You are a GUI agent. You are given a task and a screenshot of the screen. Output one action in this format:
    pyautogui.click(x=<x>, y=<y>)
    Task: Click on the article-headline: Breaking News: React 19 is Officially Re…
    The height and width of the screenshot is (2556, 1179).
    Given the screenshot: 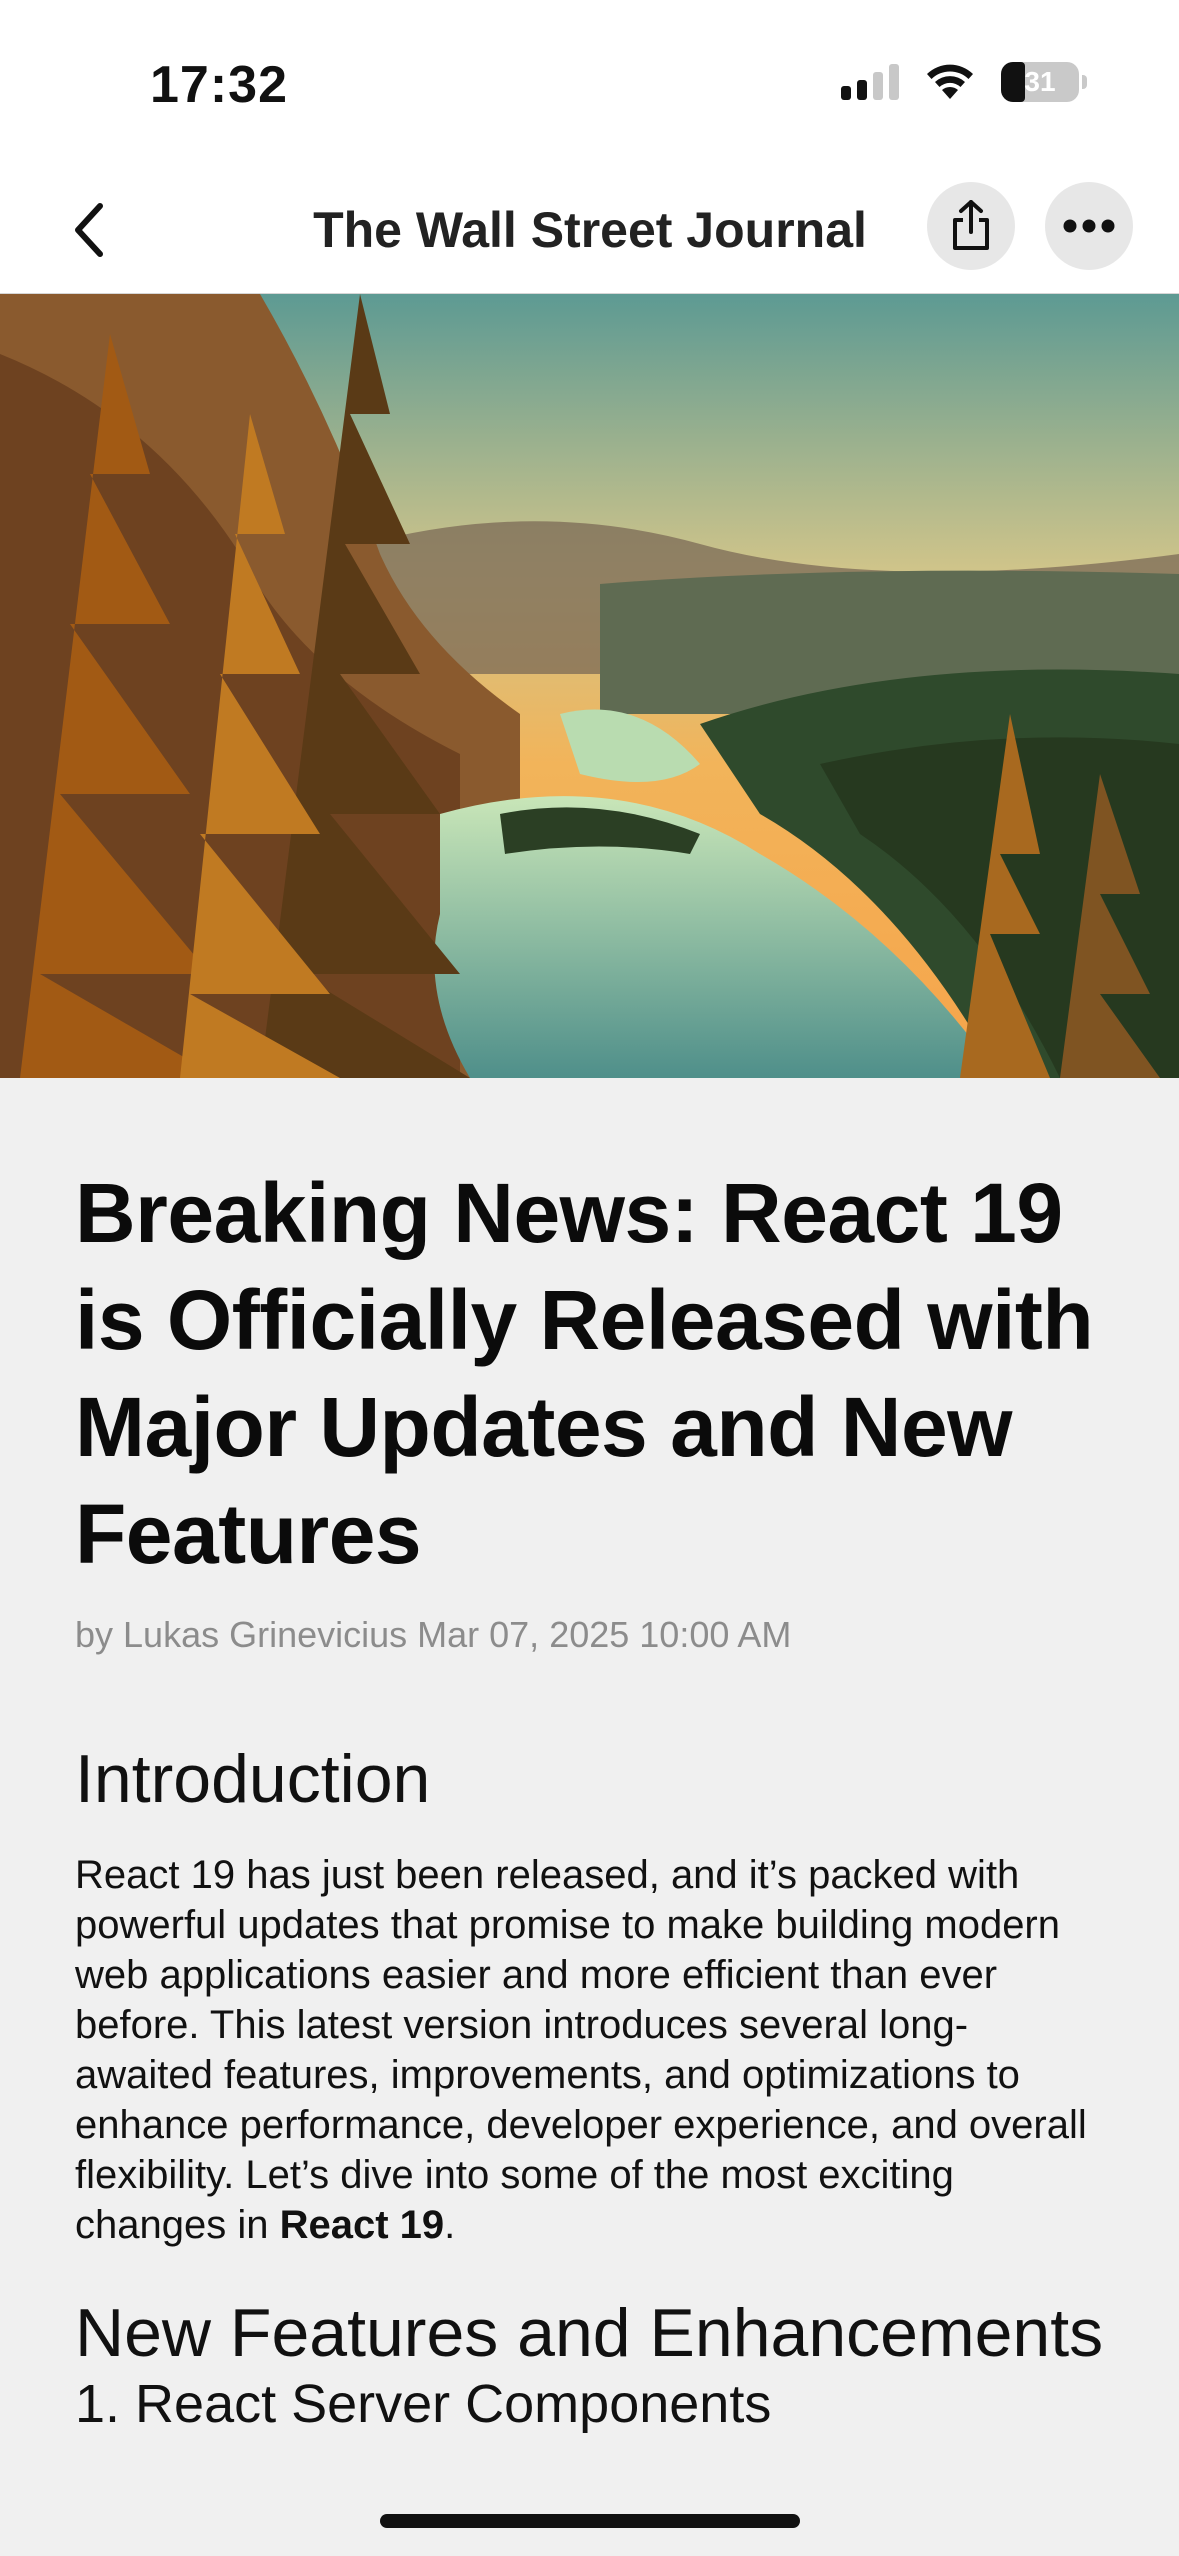 What is the action you would take?
    pyautogui.click(x=584, y=1373)
    